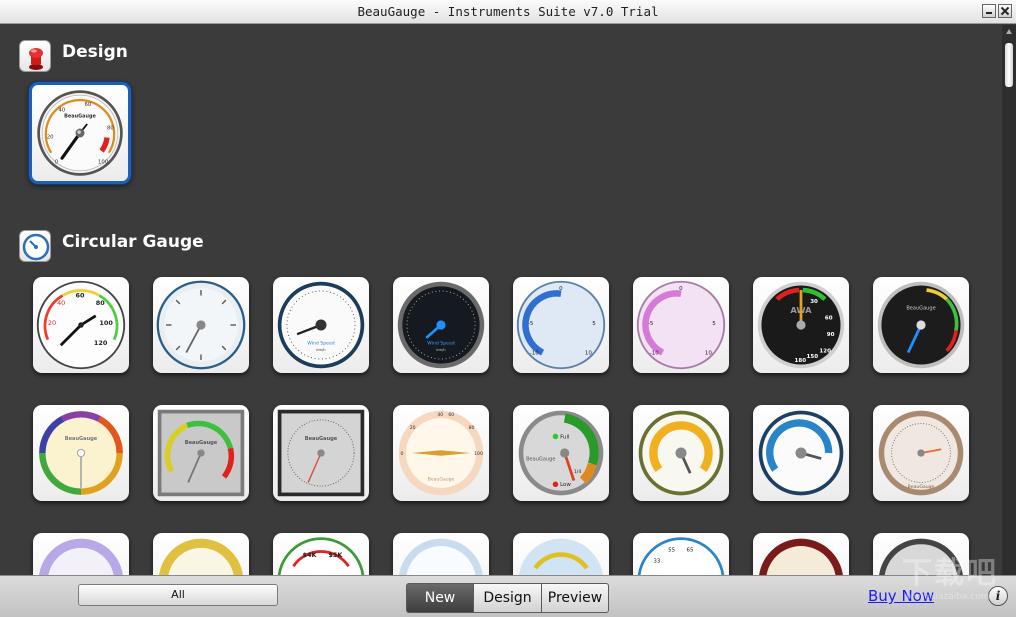  What do you see at coordinates (451, 415) in the screenshot?
I see `cream-tick-60: 60` at bounding box center [451, 415].